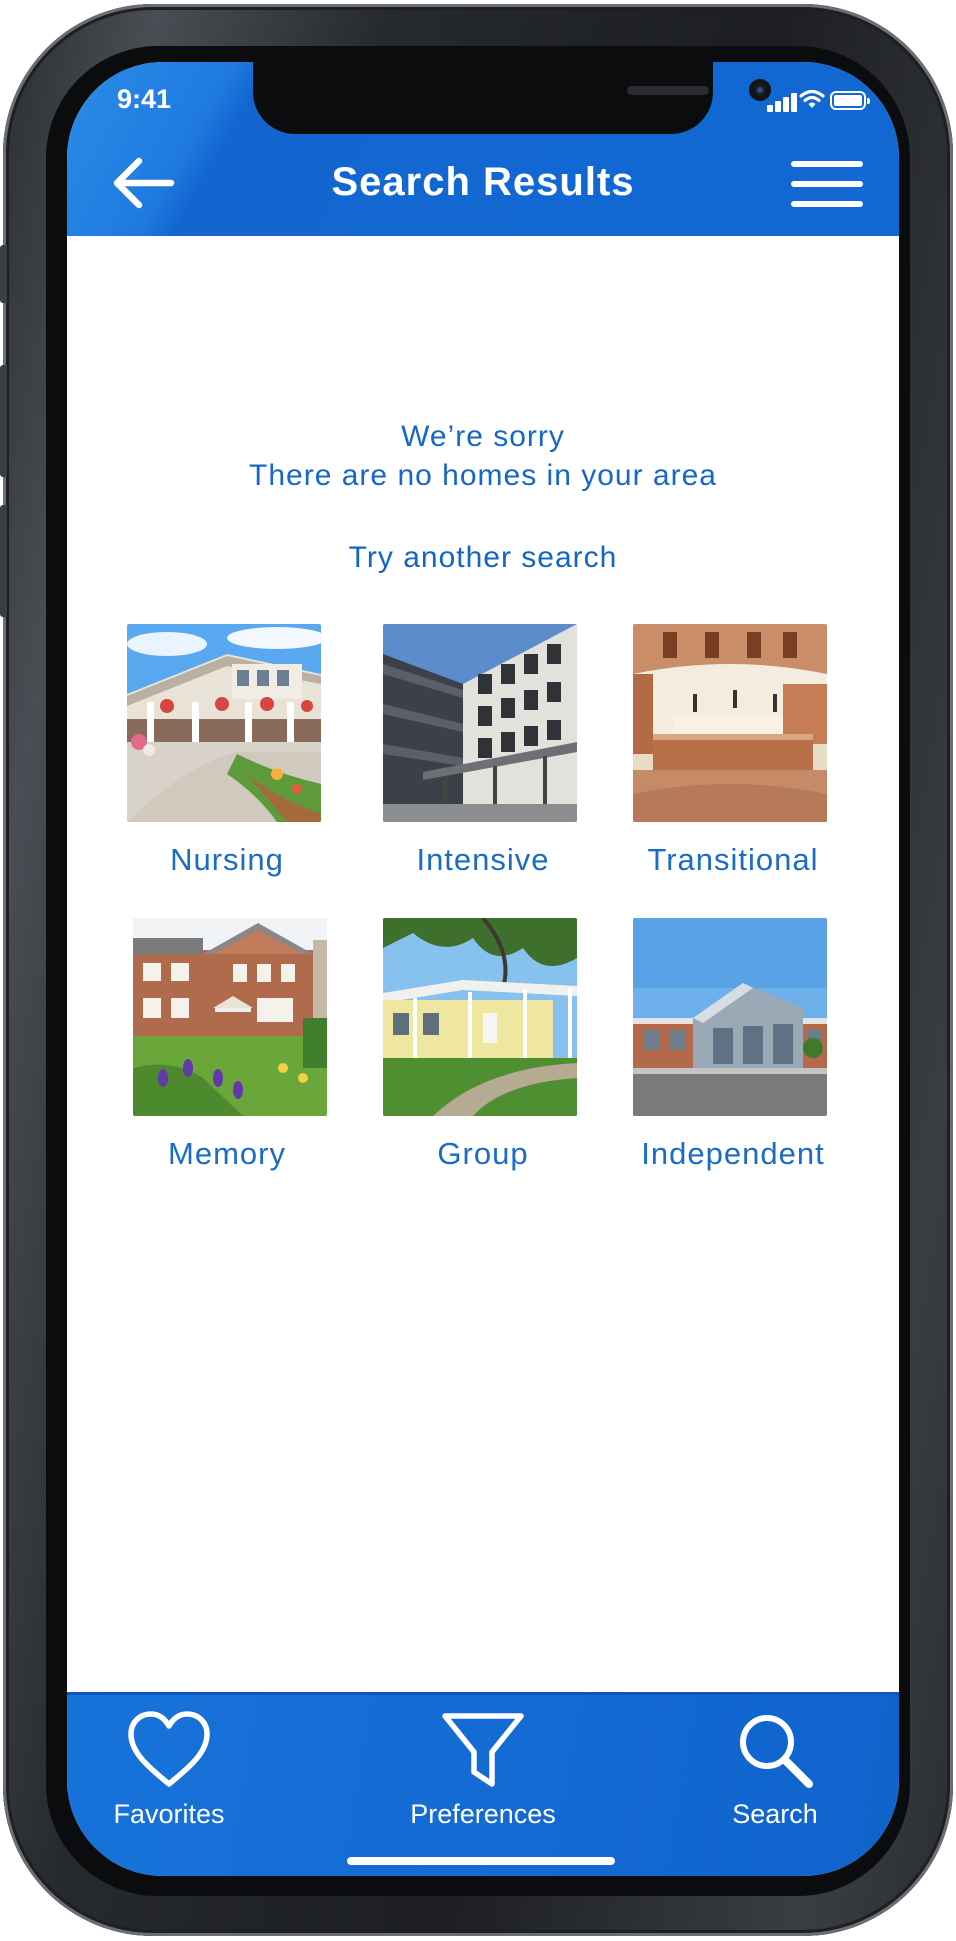  Describe the element at coordinates (776, 1751) in the screenshot. I see `search-icon` at that location.